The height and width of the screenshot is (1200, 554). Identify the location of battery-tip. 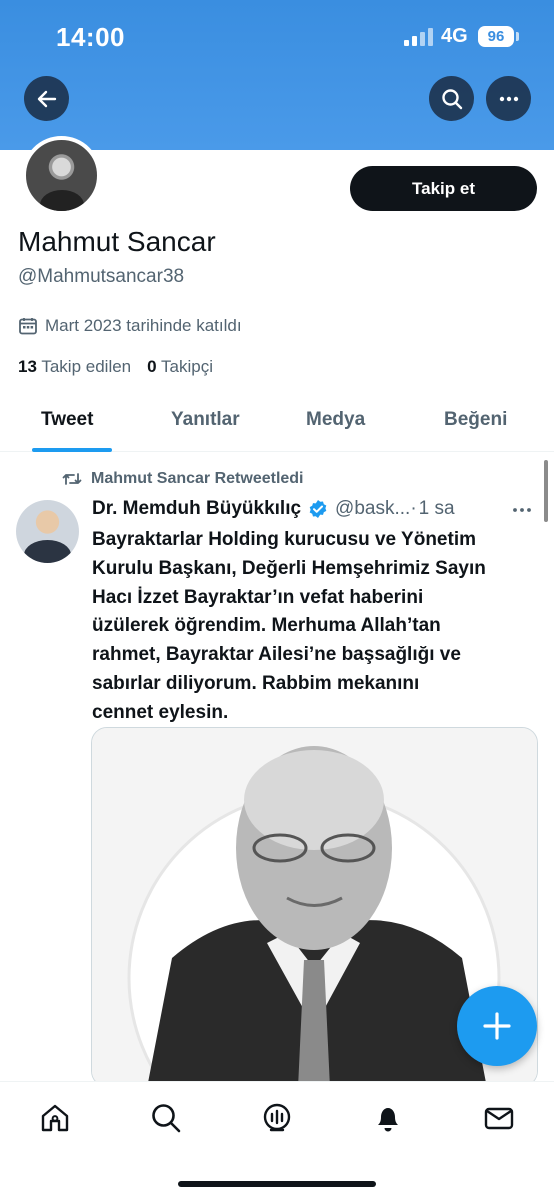
(517, 36).